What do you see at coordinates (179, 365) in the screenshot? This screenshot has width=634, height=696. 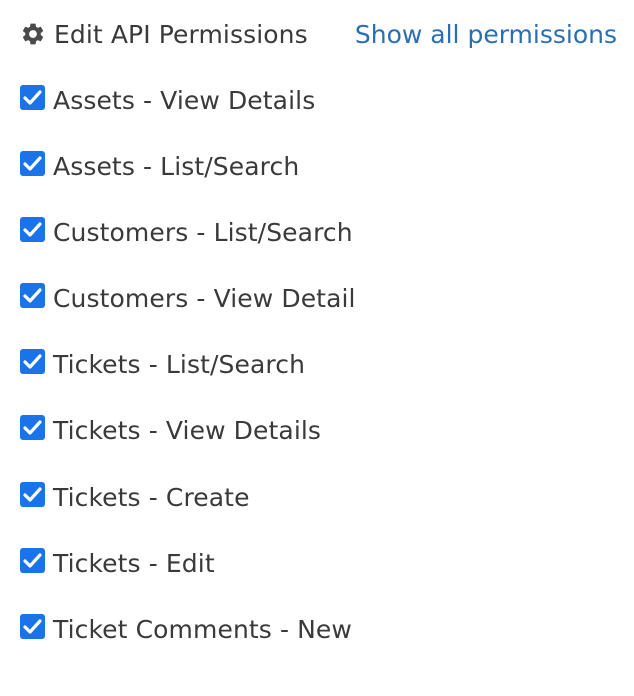 I see `permission-label: Tickets - List/Search` at bounding box center [179, 365].